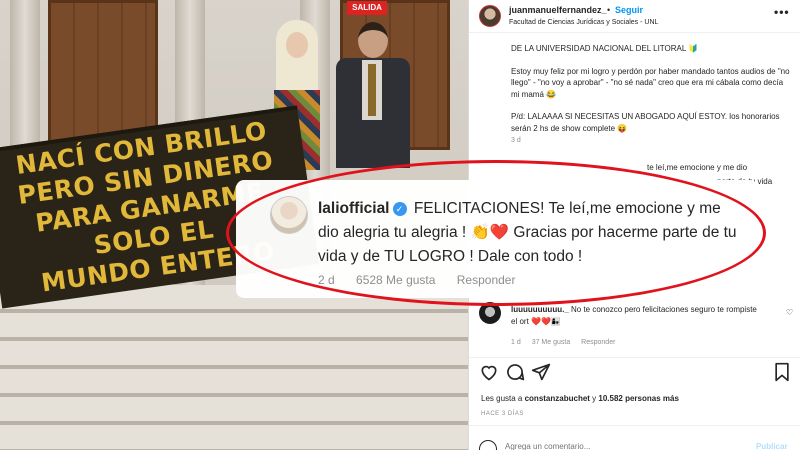 This screenshot has height=450, width=800. Describe the element at coordinates (367, 8) in the screenshot. I see `exit-sign: SALIDA` at that location.